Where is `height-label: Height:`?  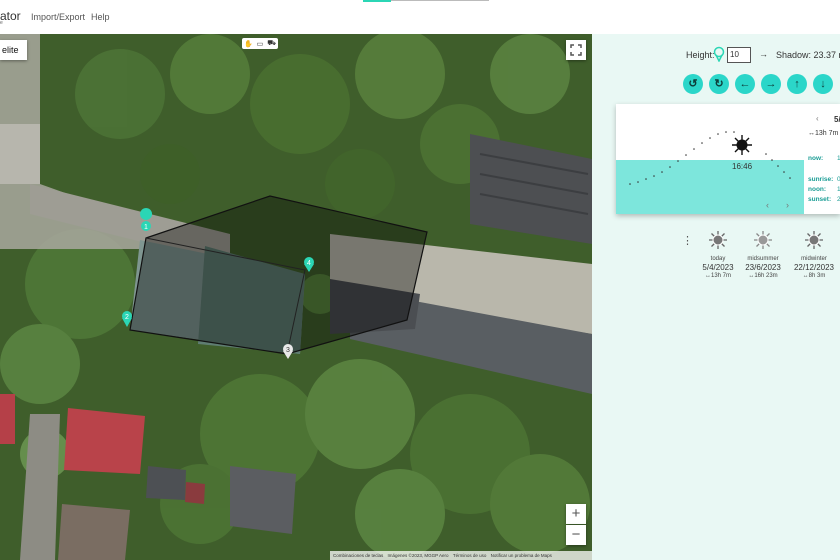 height-label: Height: is located at coordinates (700, 55).